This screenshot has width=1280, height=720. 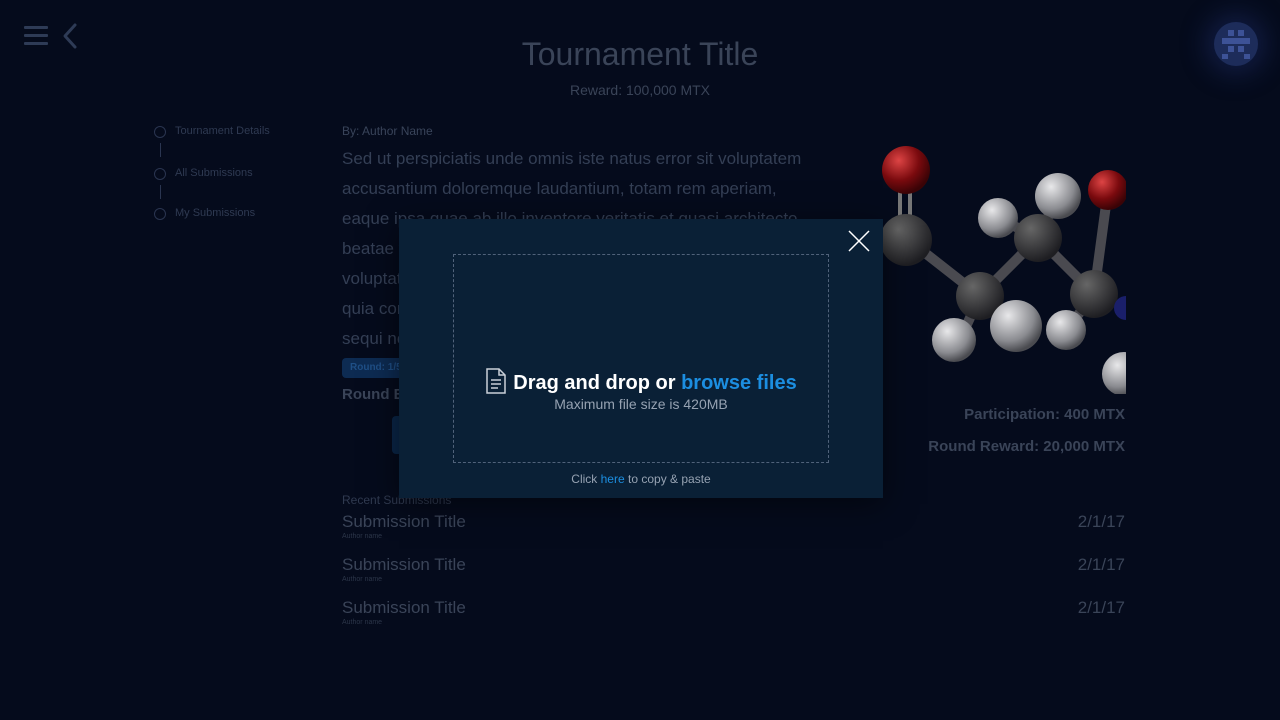 What do you see at coordinates (640, 90) in the screenshot?
I see `tournament-reward: Reward: 100,000 MTX` at bounding box center [640, 90].